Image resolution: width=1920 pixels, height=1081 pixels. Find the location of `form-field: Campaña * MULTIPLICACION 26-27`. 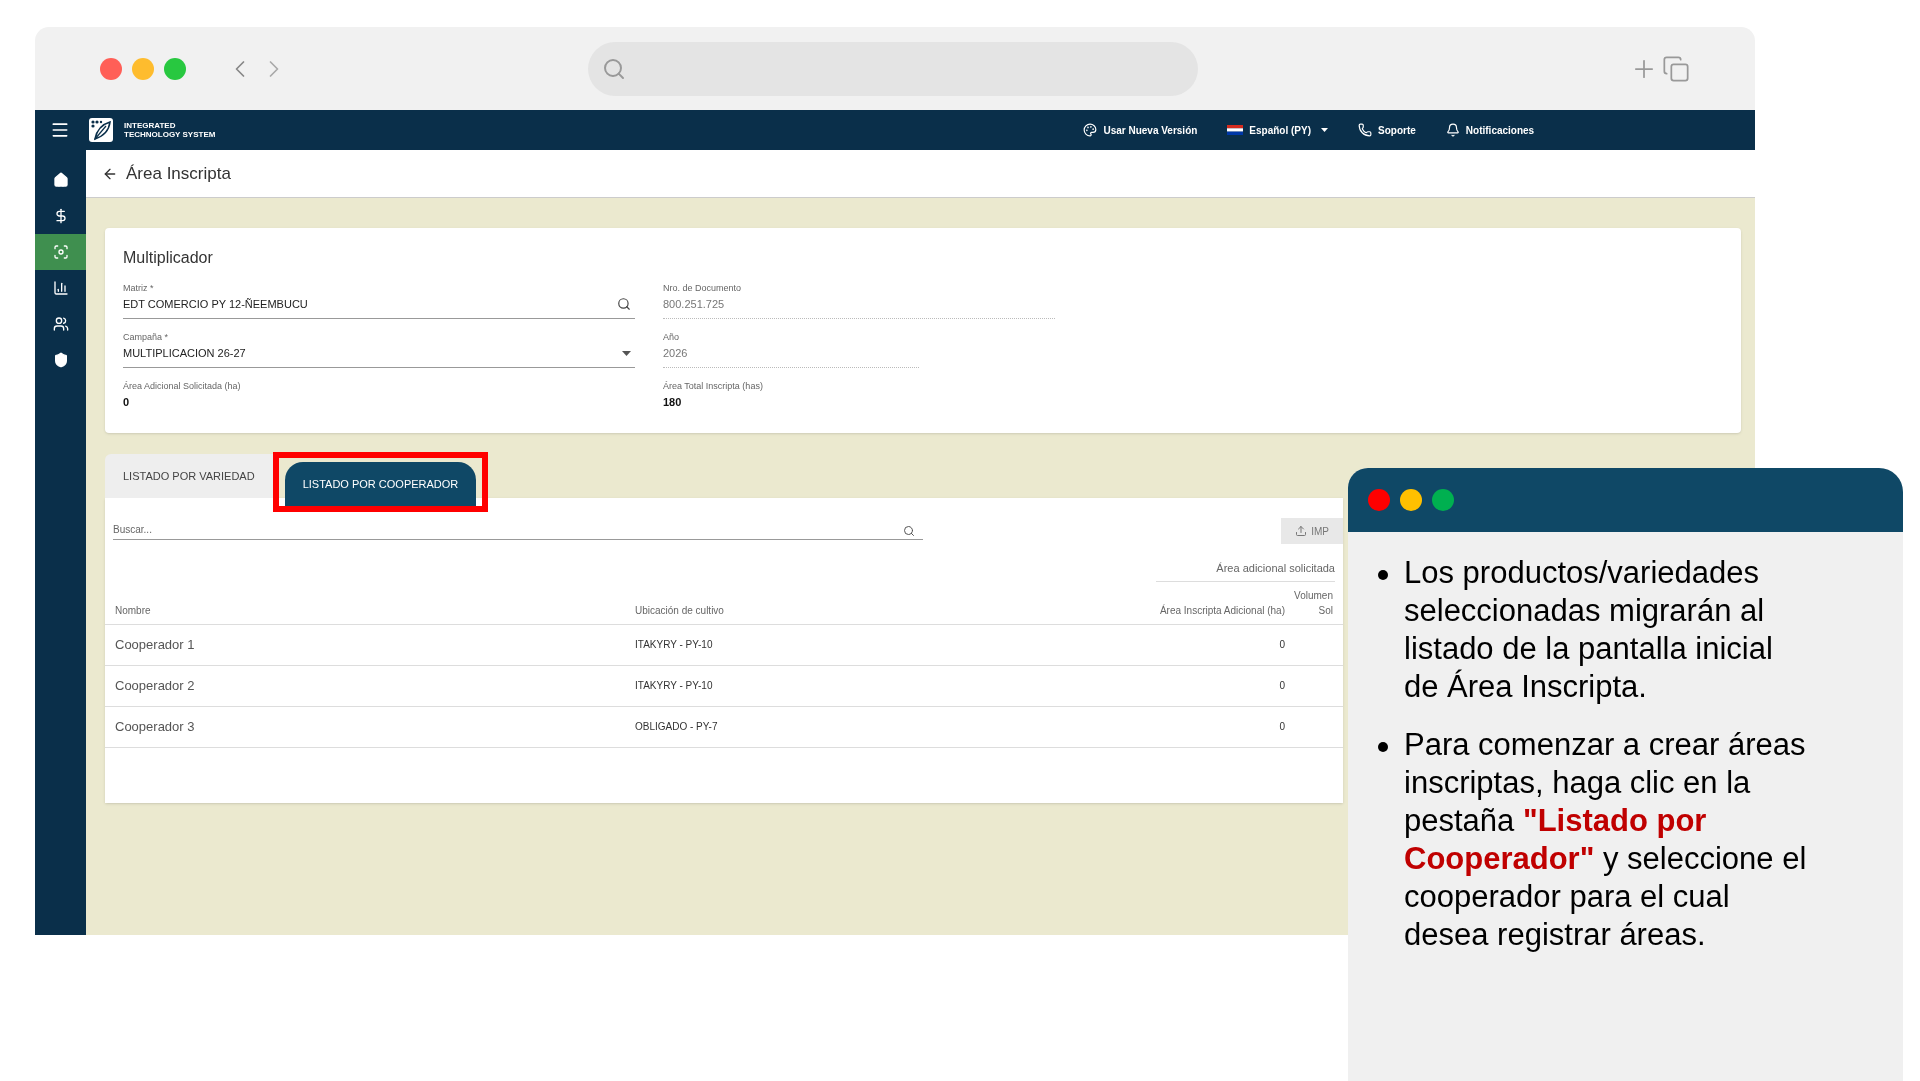

form-field: Campaña * MULTIPLICACION 26-27 is located at coordinates (379, 349).